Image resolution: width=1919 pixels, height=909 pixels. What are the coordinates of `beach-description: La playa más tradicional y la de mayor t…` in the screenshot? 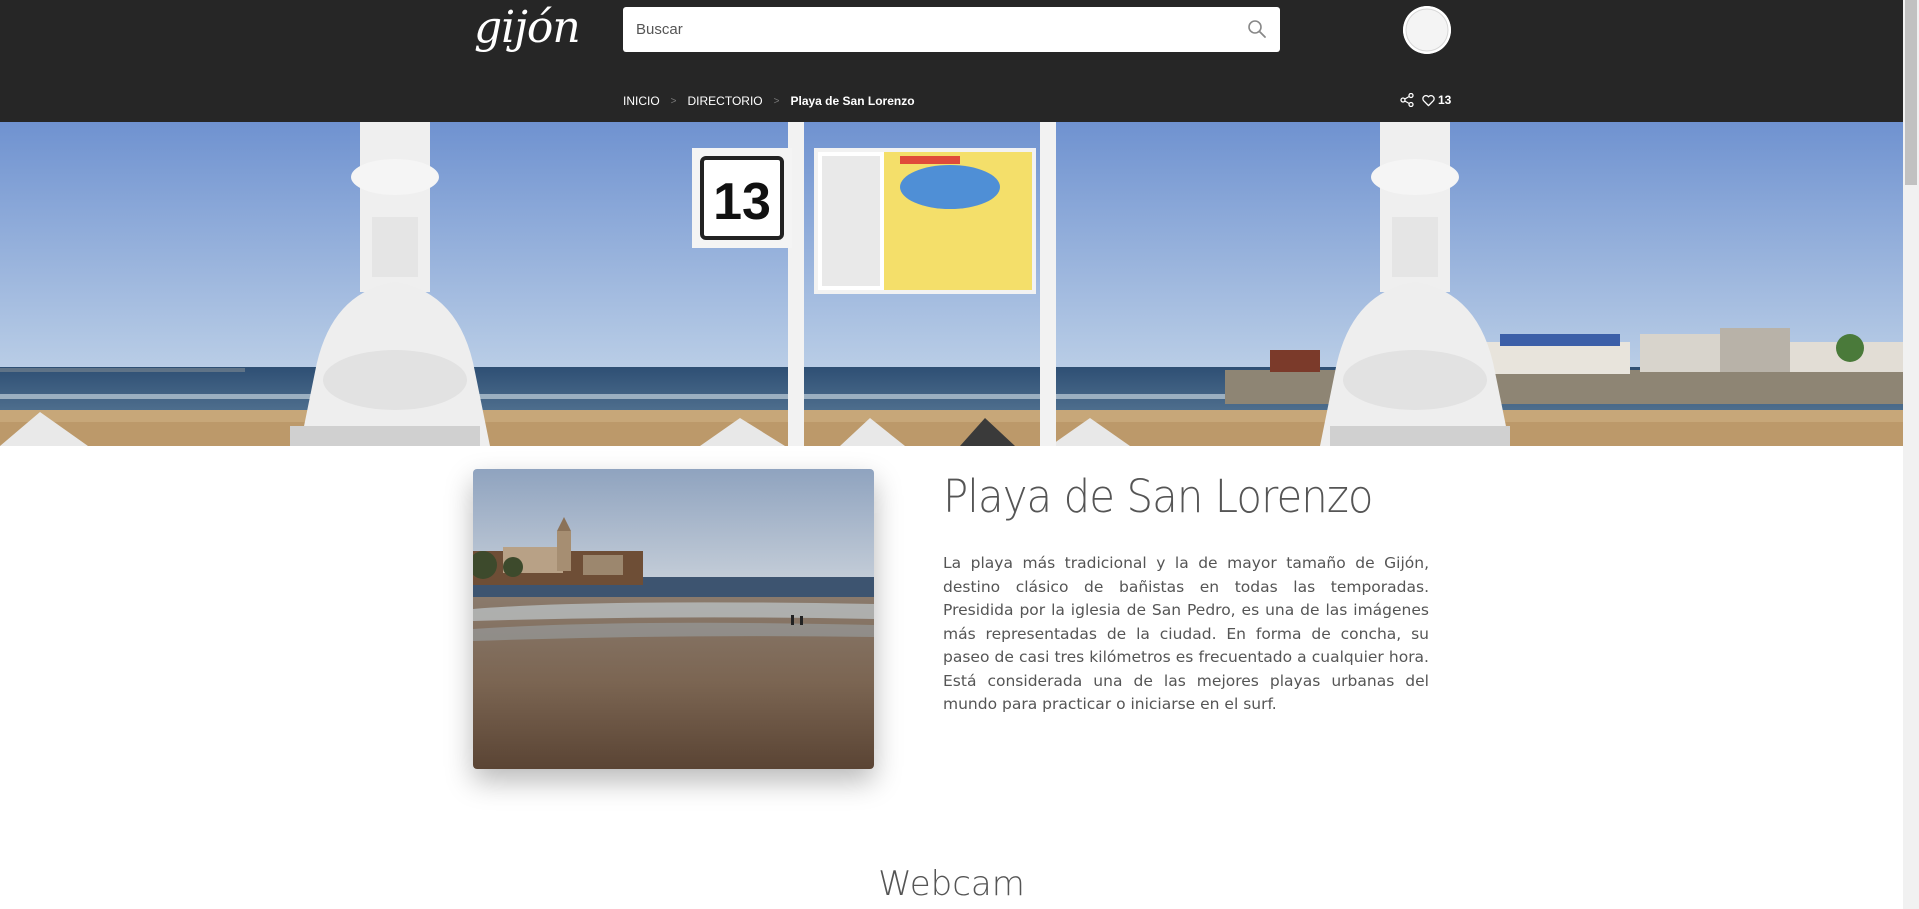 It's located at (1186, 633).